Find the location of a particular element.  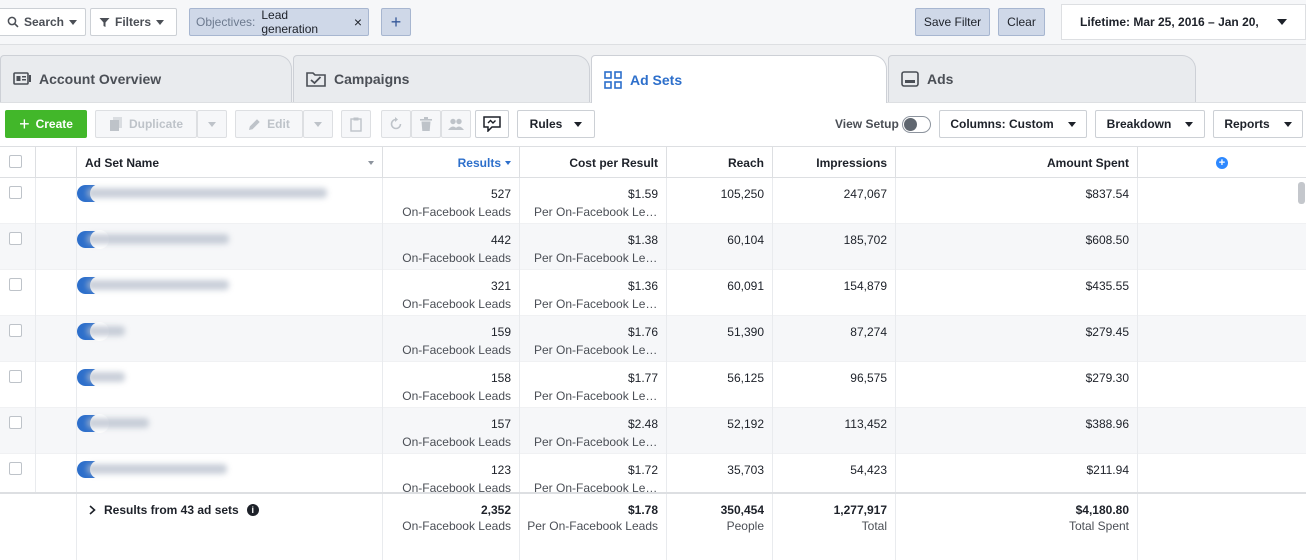

sort-desc-icon is located at coordinates (508, 162).